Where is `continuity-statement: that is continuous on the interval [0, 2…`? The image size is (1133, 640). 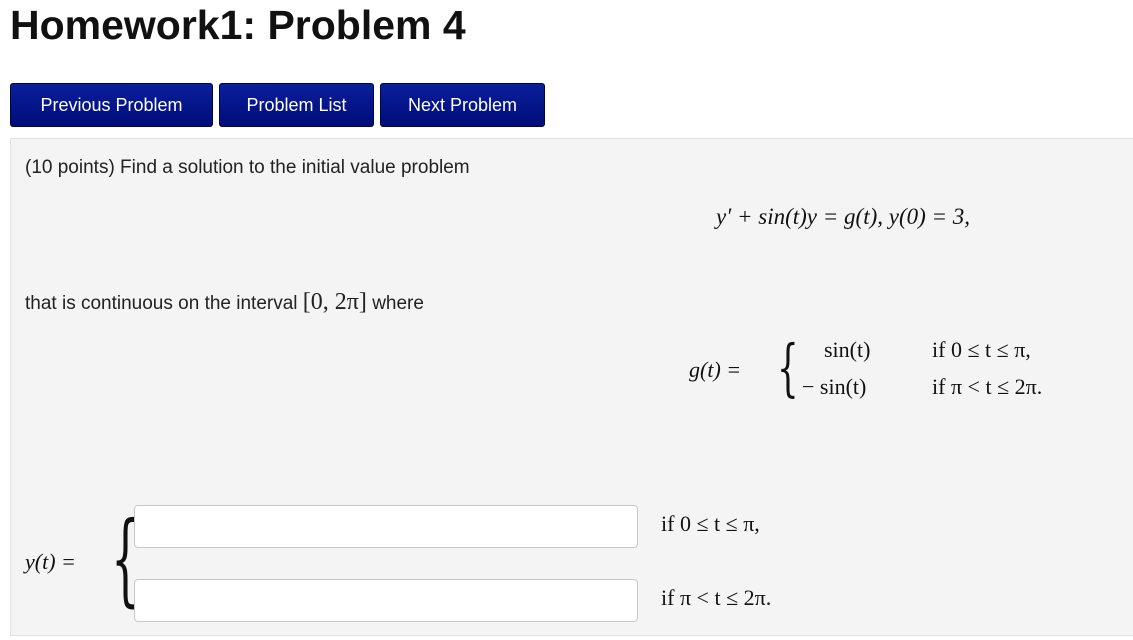 continuity-statement: that is continuous on the interval [0, 2… is located at coordinates (224, 302).